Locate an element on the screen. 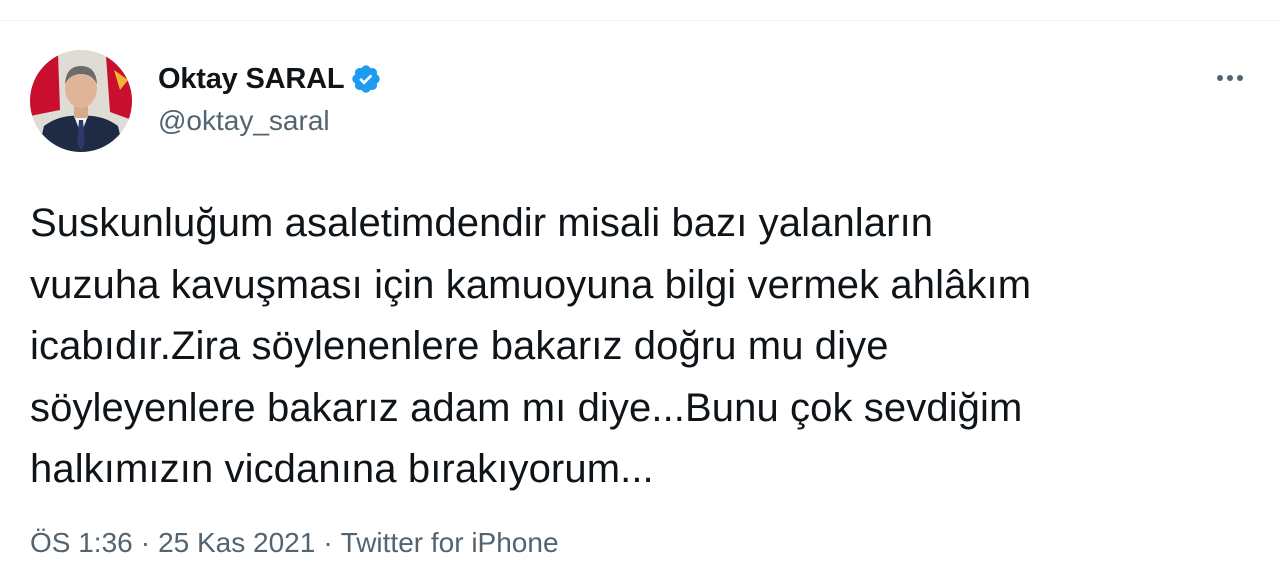 The image size is (1280, 584). top-divider is located at coordinates (640, 20).